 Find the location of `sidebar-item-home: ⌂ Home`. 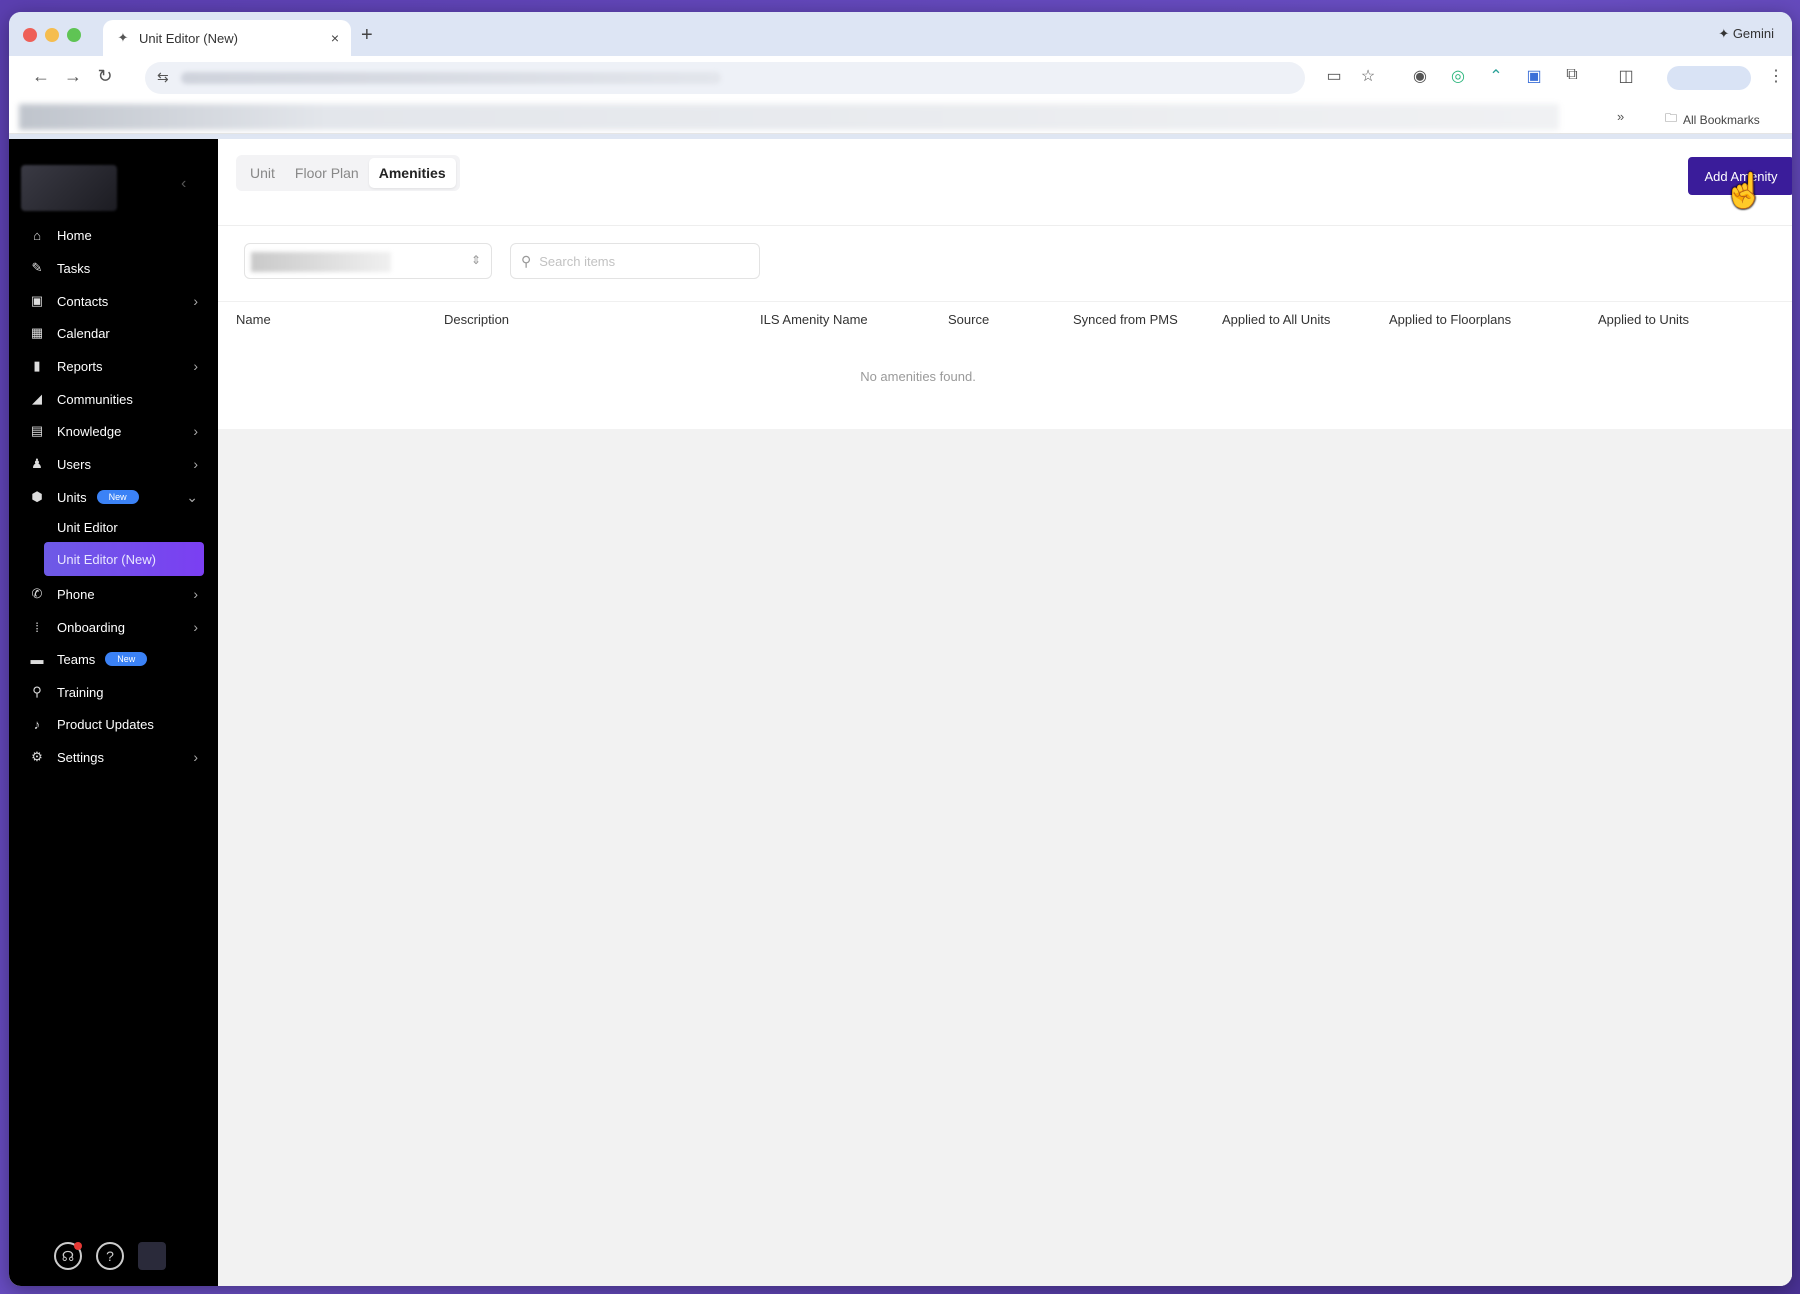

sidebar-item-home: ⌂ Home is located at coordinates (113, 235).